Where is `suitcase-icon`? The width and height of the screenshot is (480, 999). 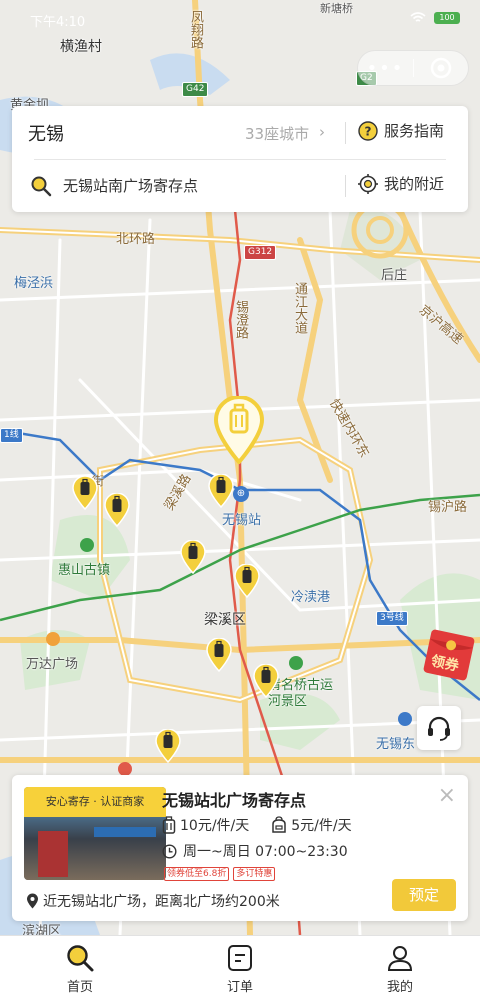
suitcase-icon is located at coordinates (169, 825).